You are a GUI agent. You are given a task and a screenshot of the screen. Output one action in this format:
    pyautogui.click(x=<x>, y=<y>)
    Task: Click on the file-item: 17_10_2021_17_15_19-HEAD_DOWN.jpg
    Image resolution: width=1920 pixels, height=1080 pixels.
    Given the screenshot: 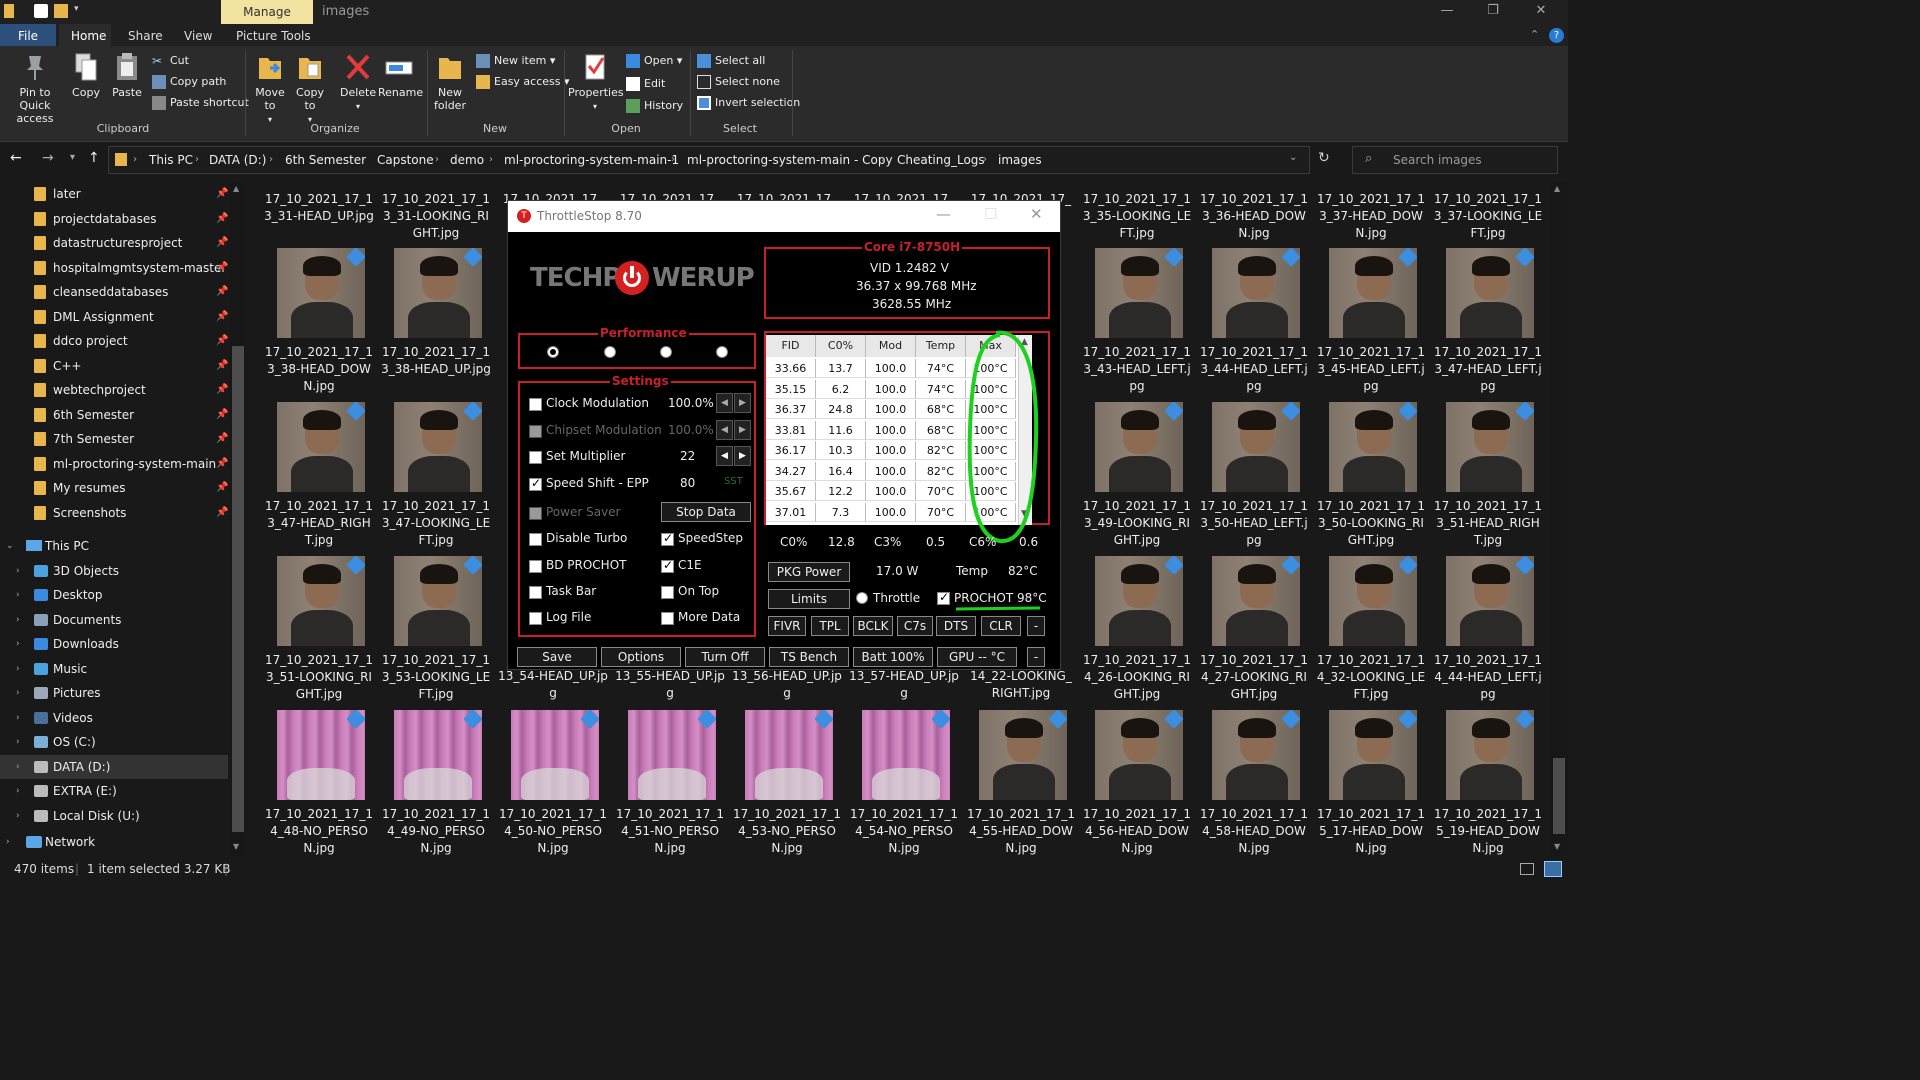 What is the action you would take?
    pyautogui.click(x=1488, y=783)
    